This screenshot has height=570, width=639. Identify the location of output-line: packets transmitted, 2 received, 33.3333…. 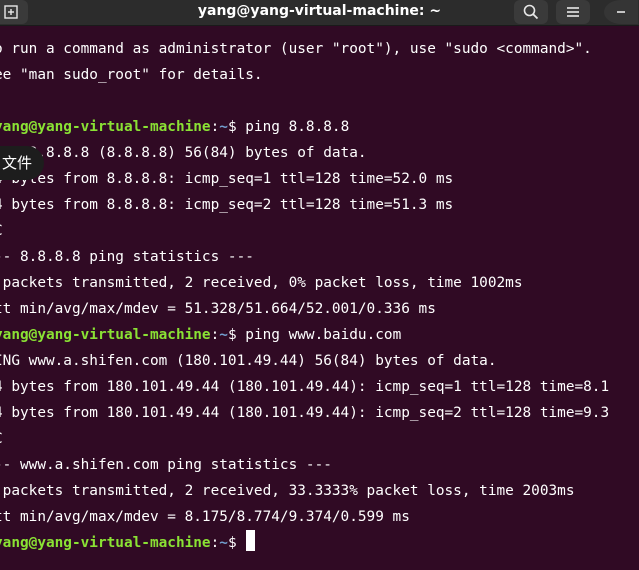
(287, 491).